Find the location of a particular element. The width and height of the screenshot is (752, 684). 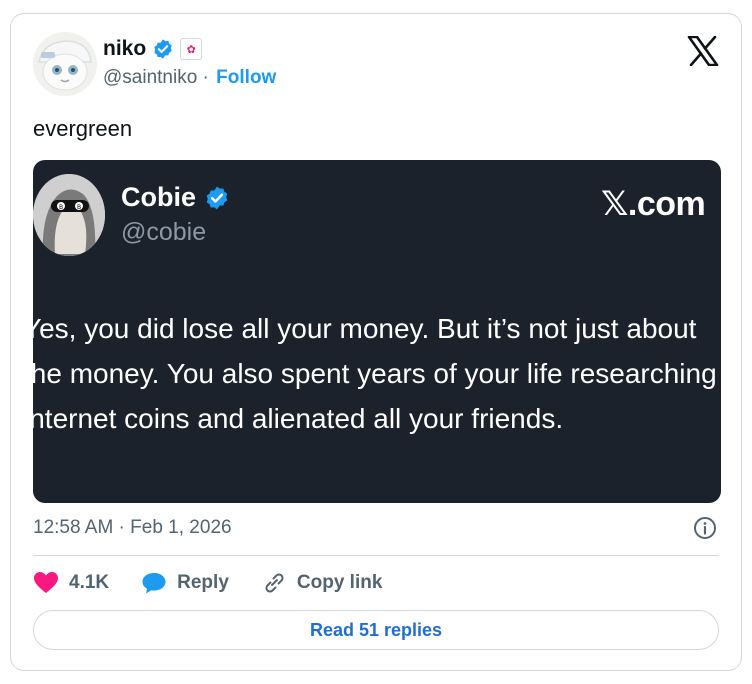

action-bar: 4.1K Reply Copy link is located at coordinates (223, 583).